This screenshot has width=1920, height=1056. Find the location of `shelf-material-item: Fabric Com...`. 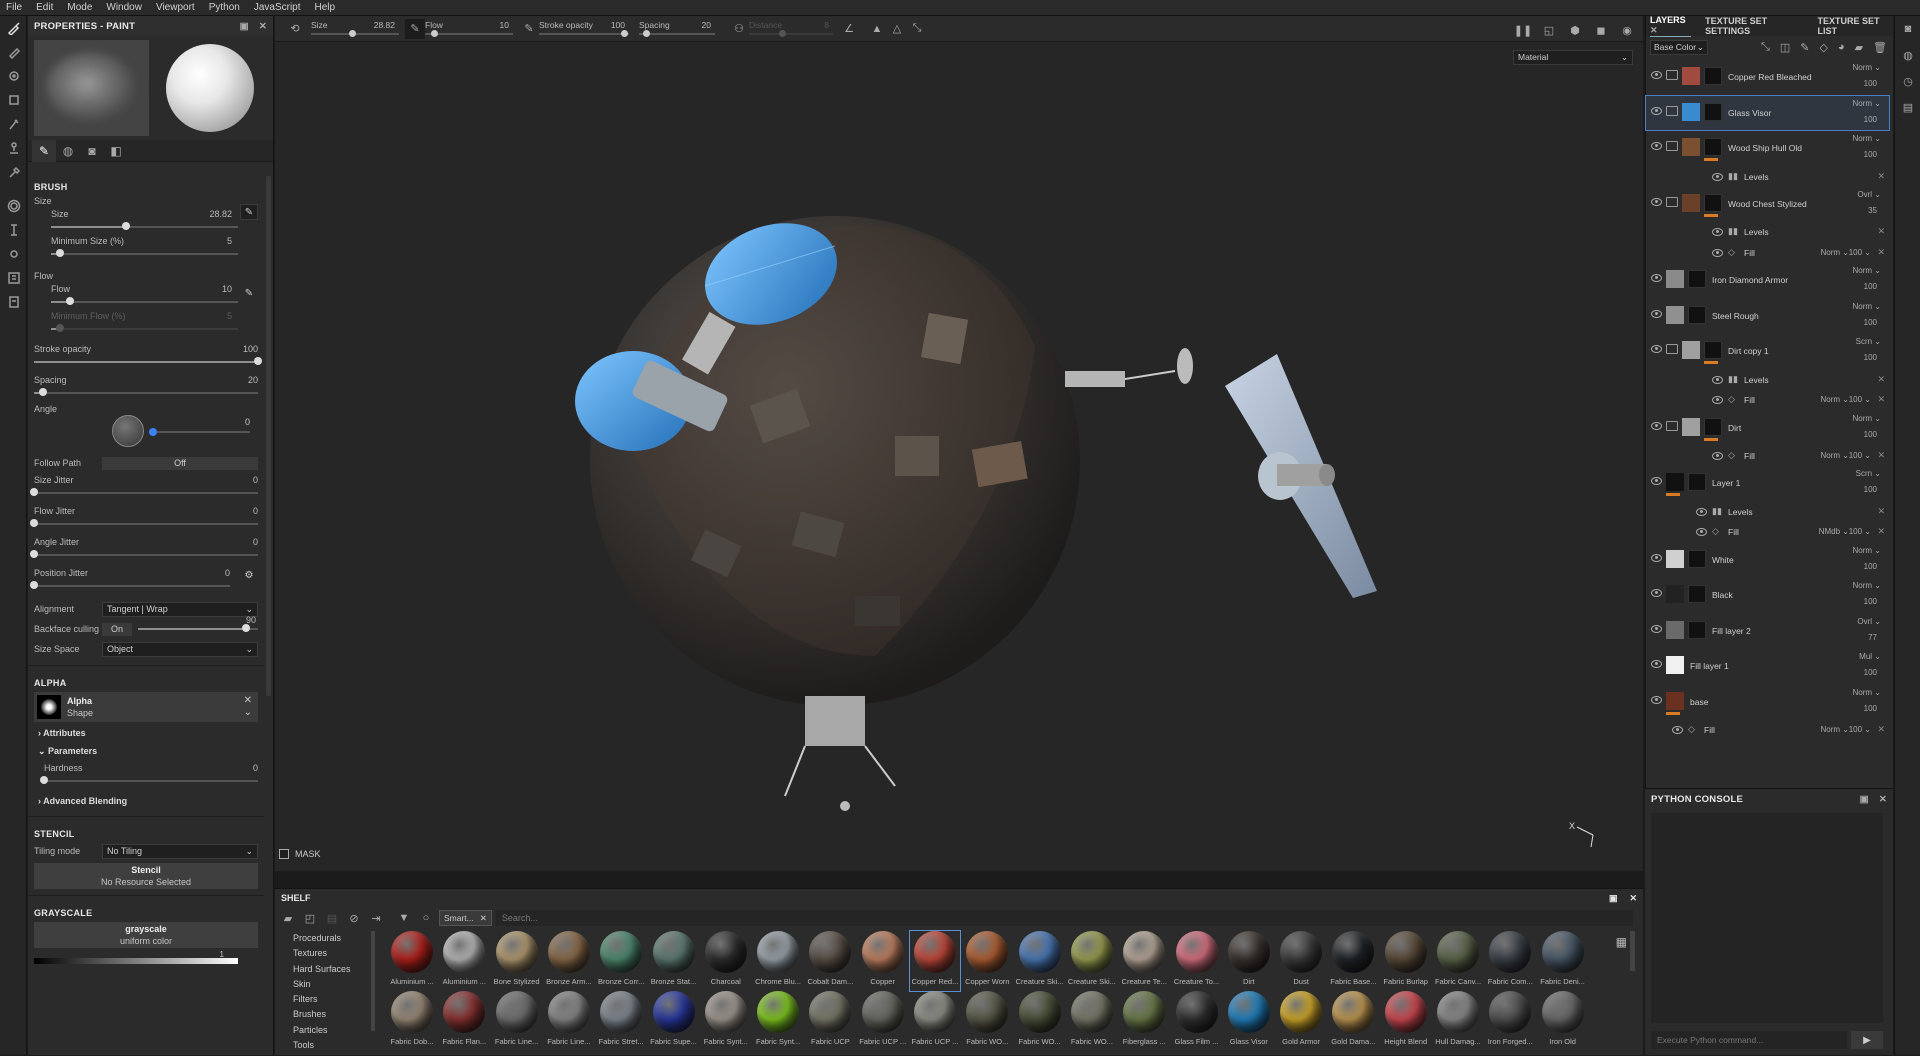

shelf-material-item: Fabric Com... is located at coordinates (1510, 961).